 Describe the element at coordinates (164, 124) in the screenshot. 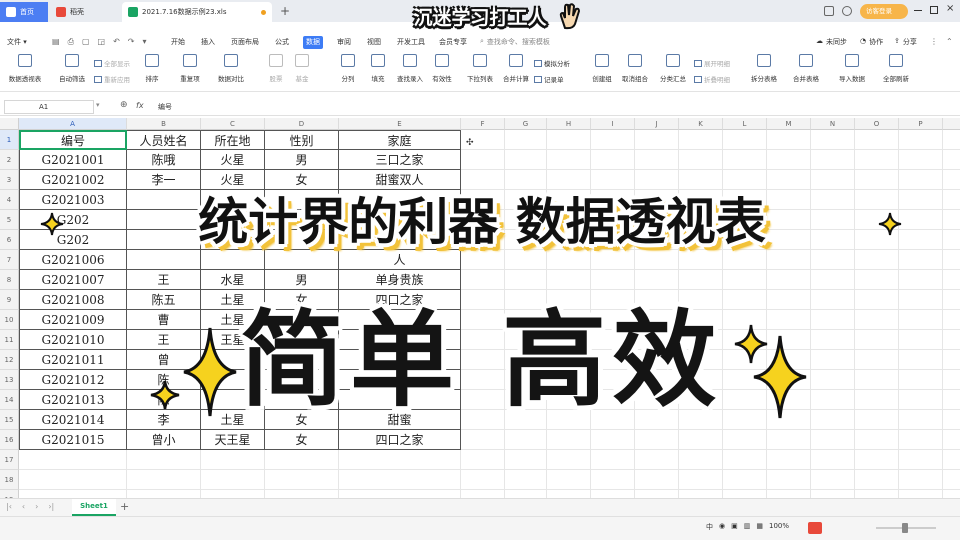

I see `column-header: B` at that location.